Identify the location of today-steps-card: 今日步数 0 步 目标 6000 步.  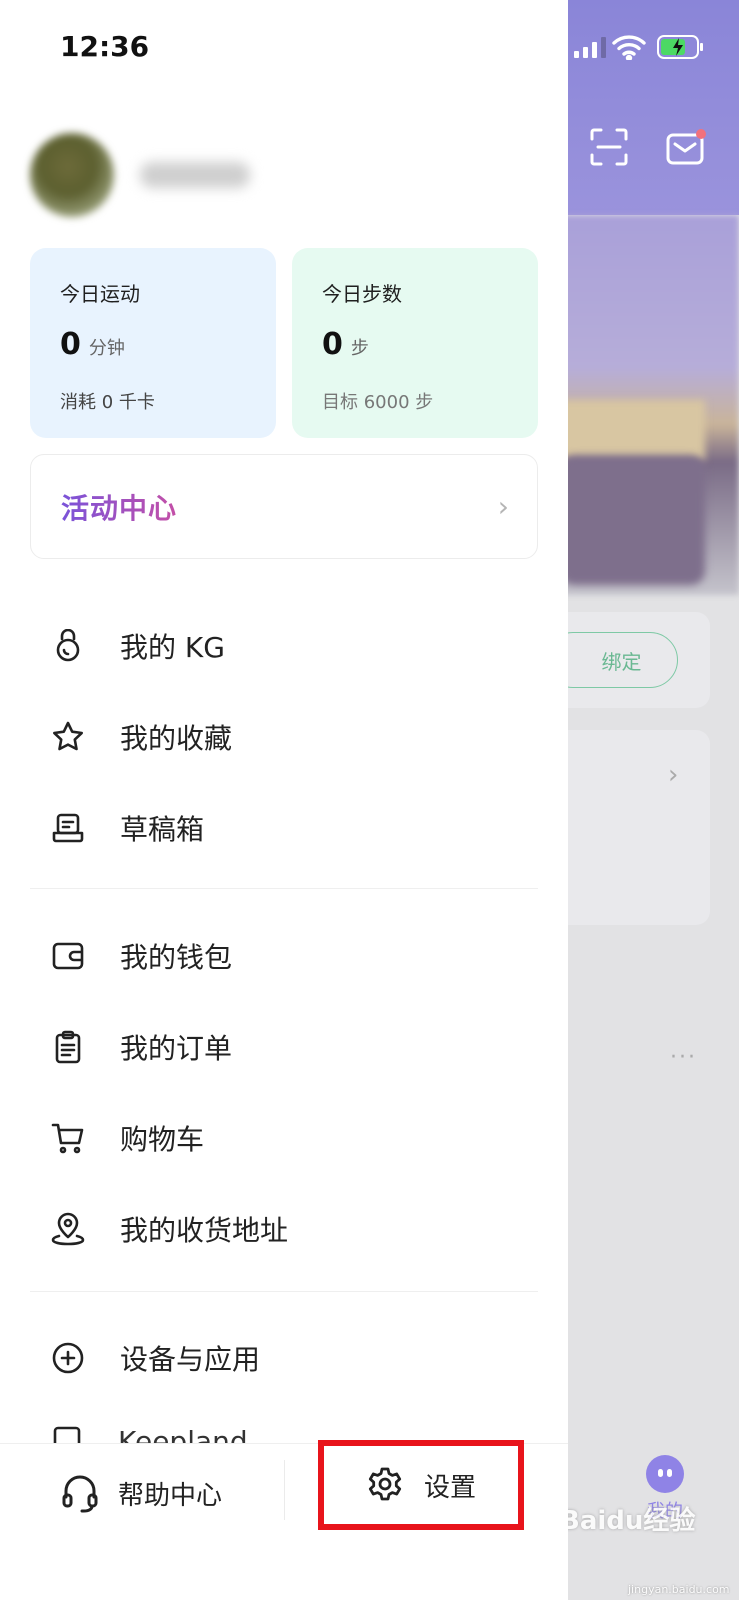
(415, 343).